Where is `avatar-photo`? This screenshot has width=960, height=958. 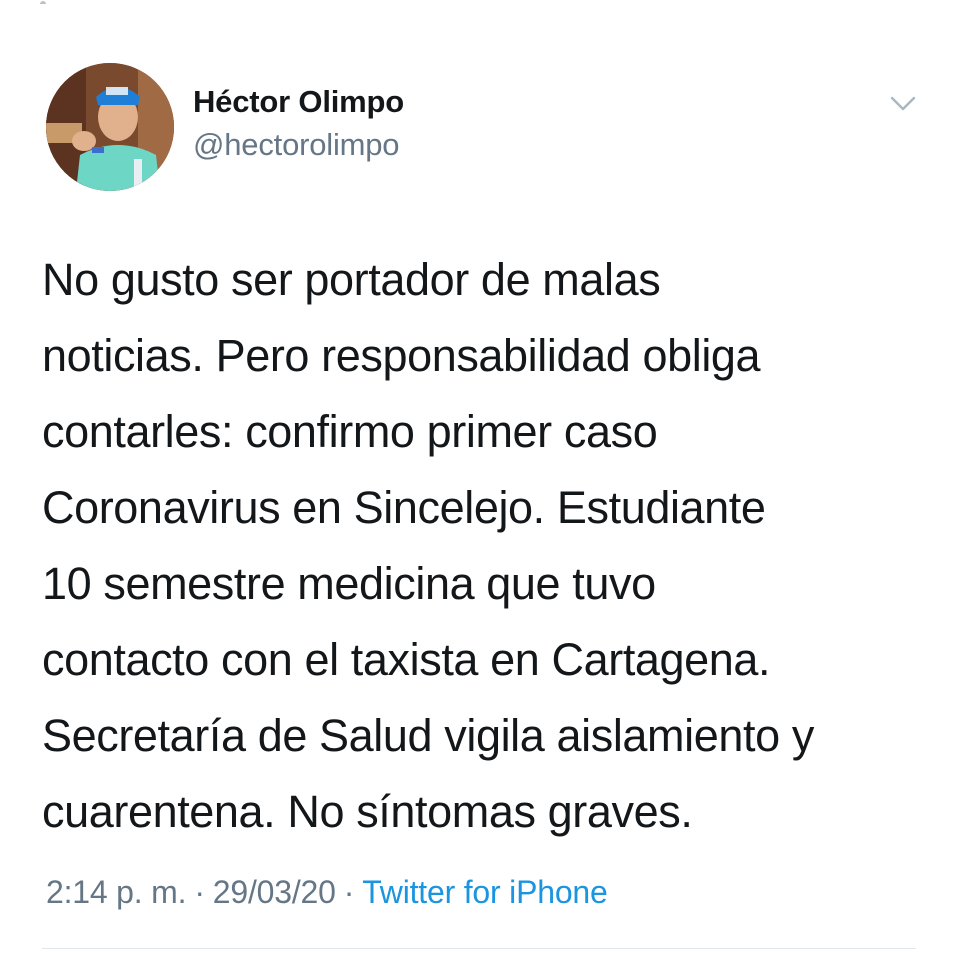 avatar-photo is located at coordinates (110, 127).